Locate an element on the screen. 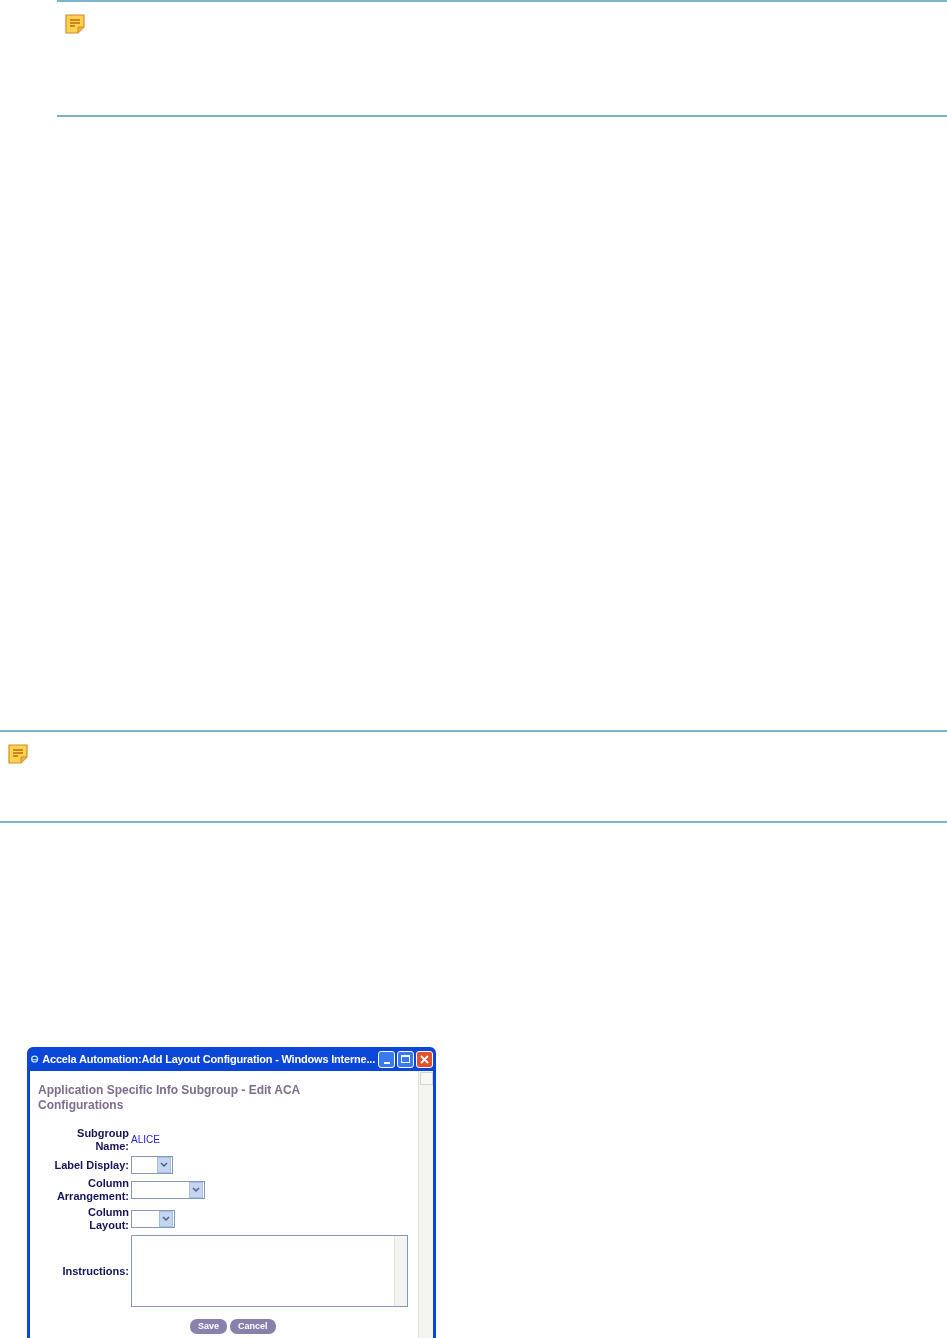  minimize-button is located at coordinates (386, 1059).